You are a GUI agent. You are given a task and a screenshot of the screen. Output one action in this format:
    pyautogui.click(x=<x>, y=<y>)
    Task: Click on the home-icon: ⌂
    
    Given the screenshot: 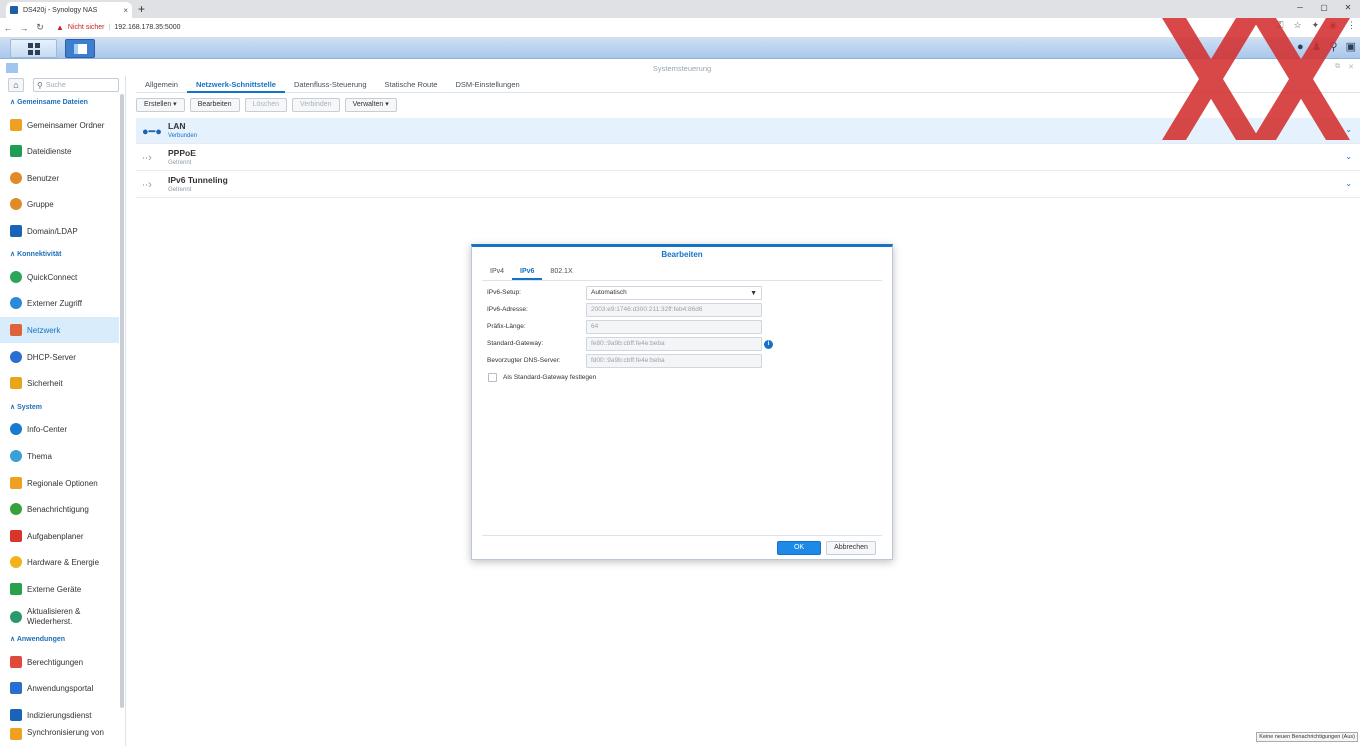 What is the action you would take?
    pyautogui.click(x=16, y=85)
    